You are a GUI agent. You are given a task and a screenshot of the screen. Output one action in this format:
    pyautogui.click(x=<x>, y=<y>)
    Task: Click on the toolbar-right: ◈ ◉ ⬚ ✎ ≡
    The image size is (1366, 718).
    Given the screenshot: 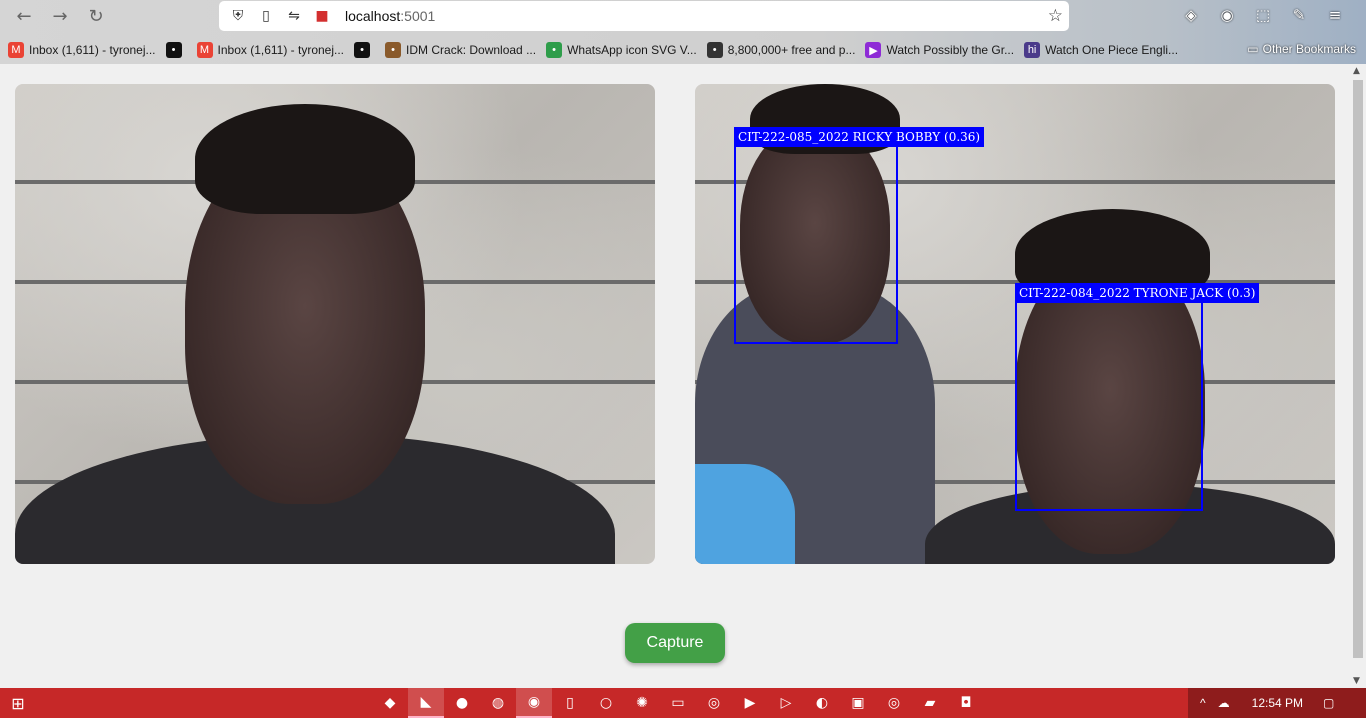 What is the action you would take?
    pyautogui.click(x=1263, y=15)
    